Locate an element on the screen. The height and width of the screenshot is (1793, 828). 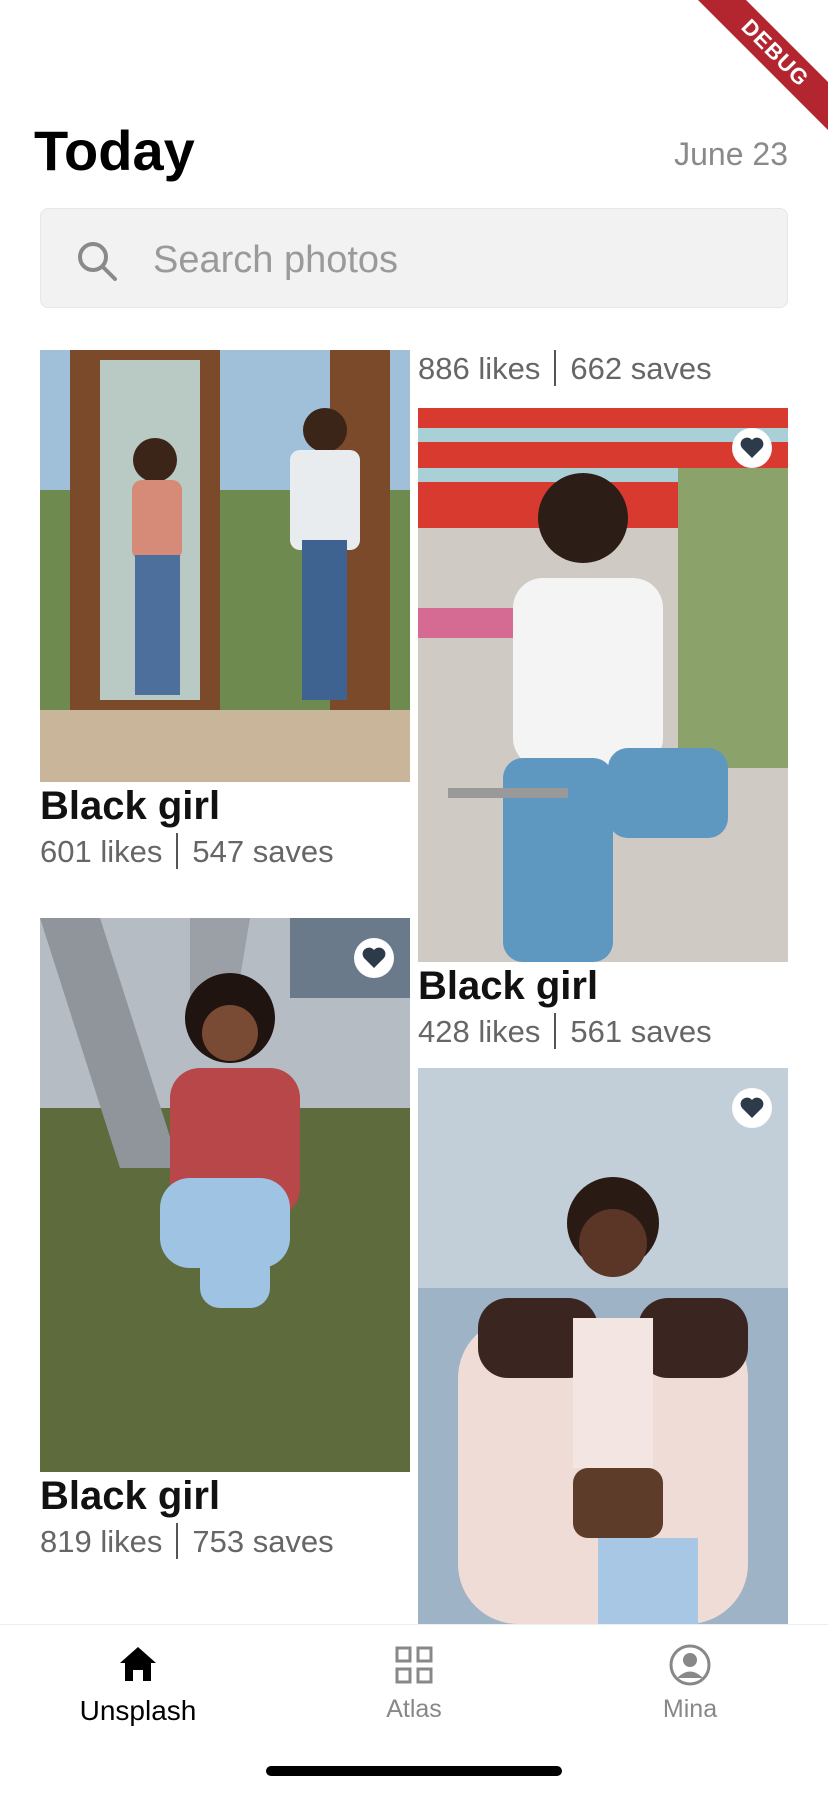
saves-count: 547 saves is located at coordinates (263, 851).